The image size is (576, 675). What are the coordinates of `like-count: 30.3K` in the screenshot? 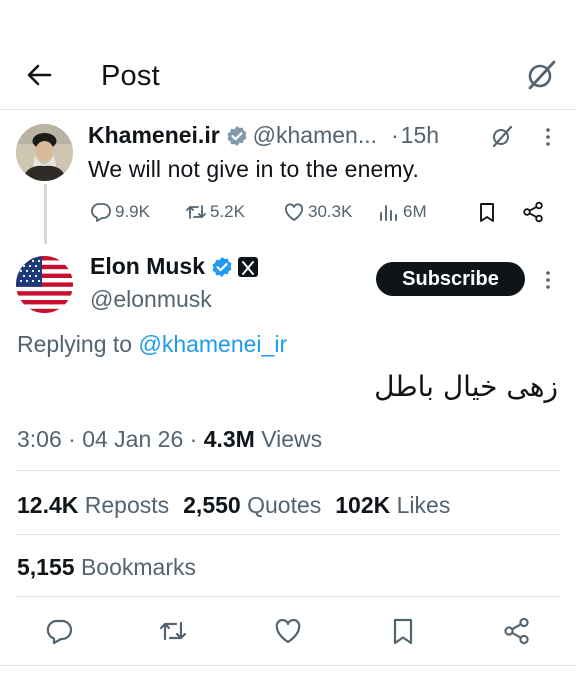 It's located at (330, 211).